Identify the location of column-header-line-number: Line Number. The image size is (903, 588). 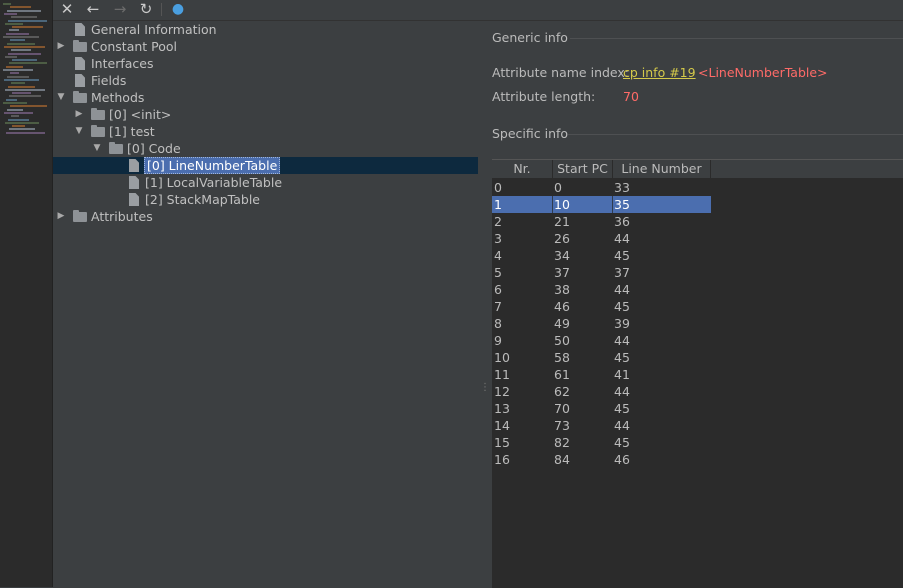
(662, 169).